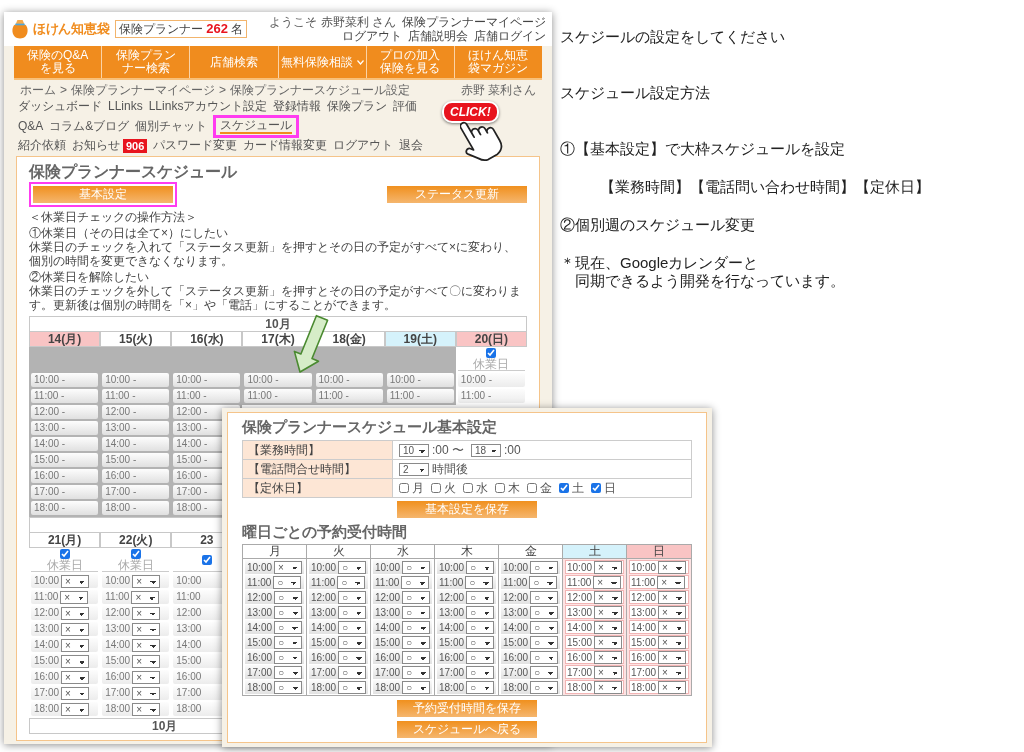  Describe the element at coordinates (405, 106) in the screenshot. I see `menu-link: 評価` at that location.